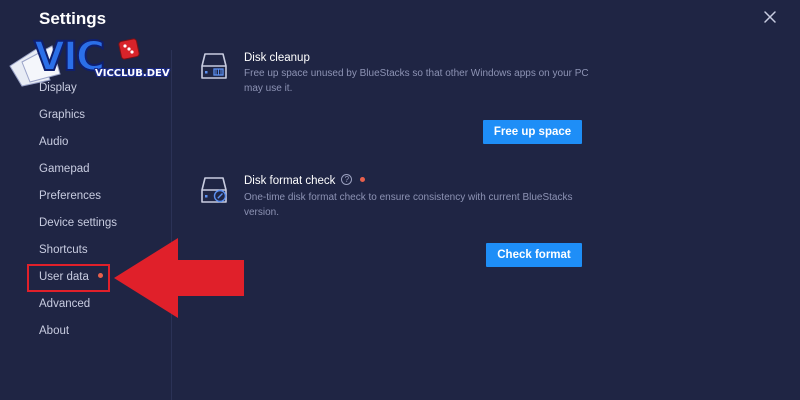 Image resolution: width=800 pixels, height=400 pixels. I want to click on sidebar-item-label: Graphics, so click(62, 115).